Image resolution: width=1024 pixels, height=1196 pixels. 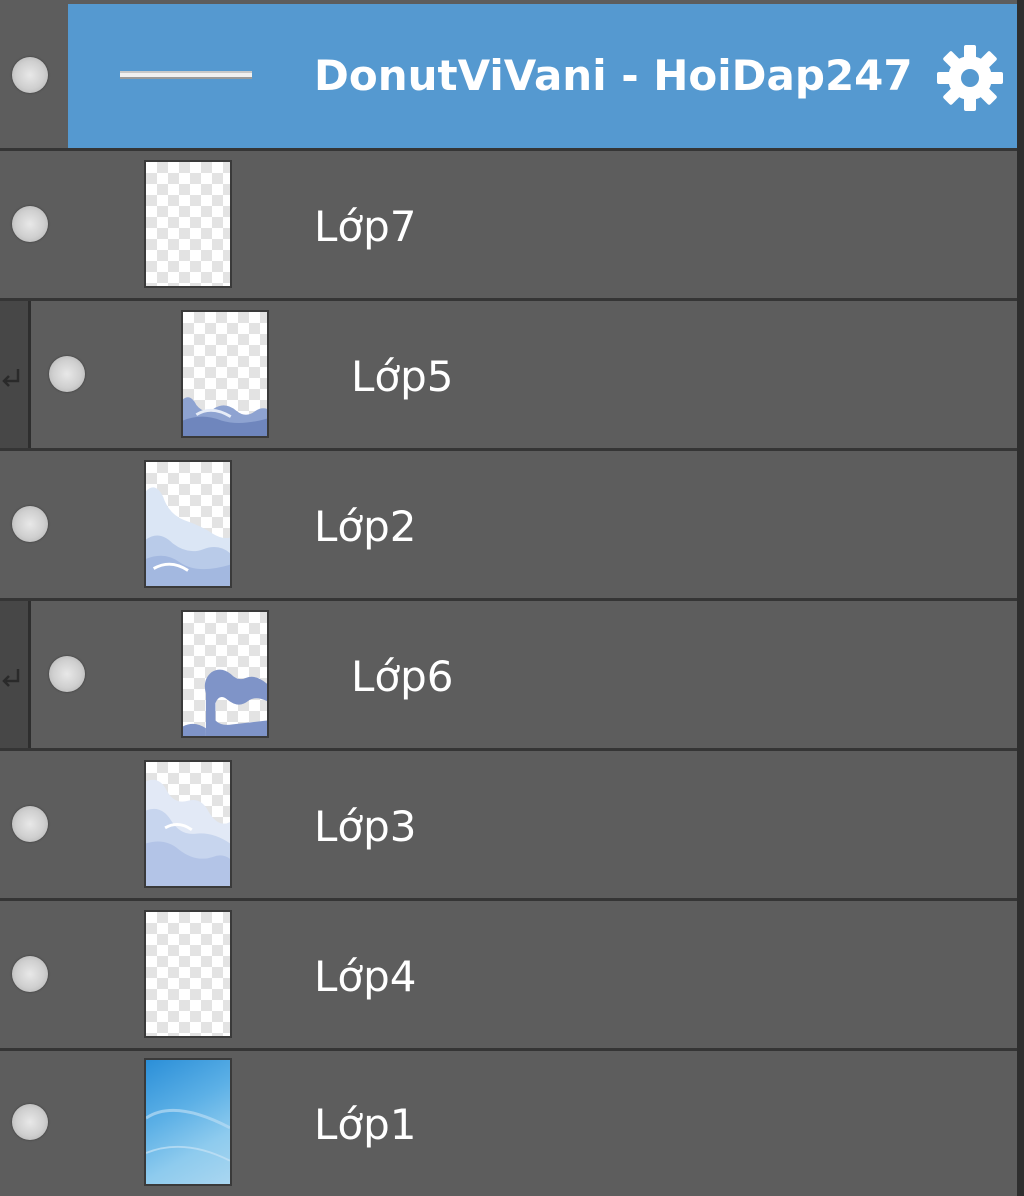 I want to click on group-name: DonutViVani - HoiDap247, so click(x=613, y=75).